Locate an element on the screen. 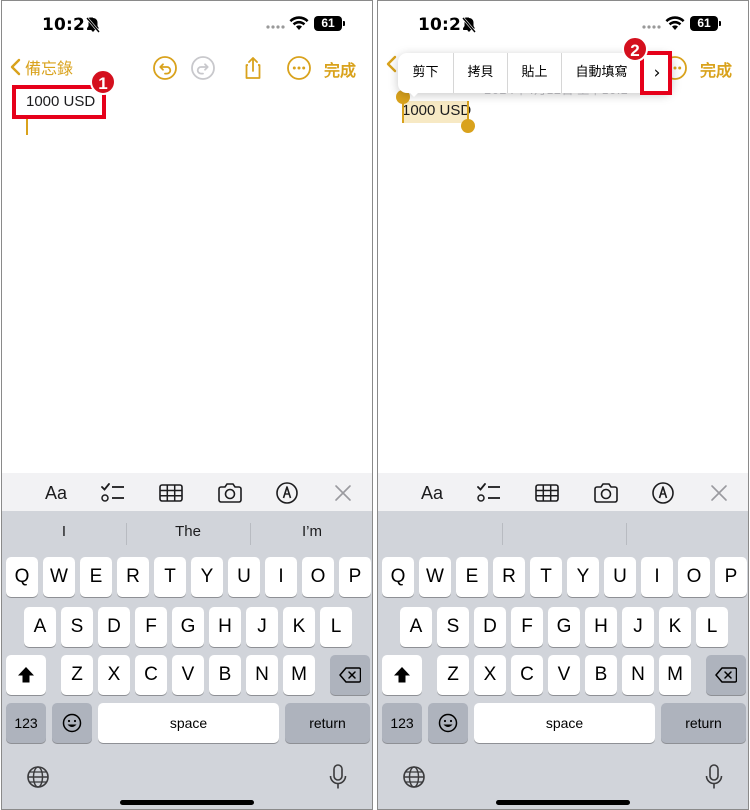 The height and width of the screenshot is (810, 750). undo-icon is located at coordinates (165, 68).